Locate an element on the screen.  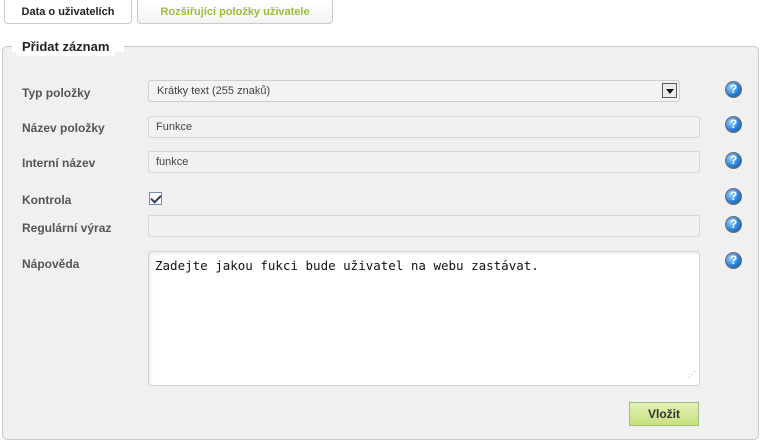
tab-user-data: Data o uživatelích is located at coordinates (68, 12).